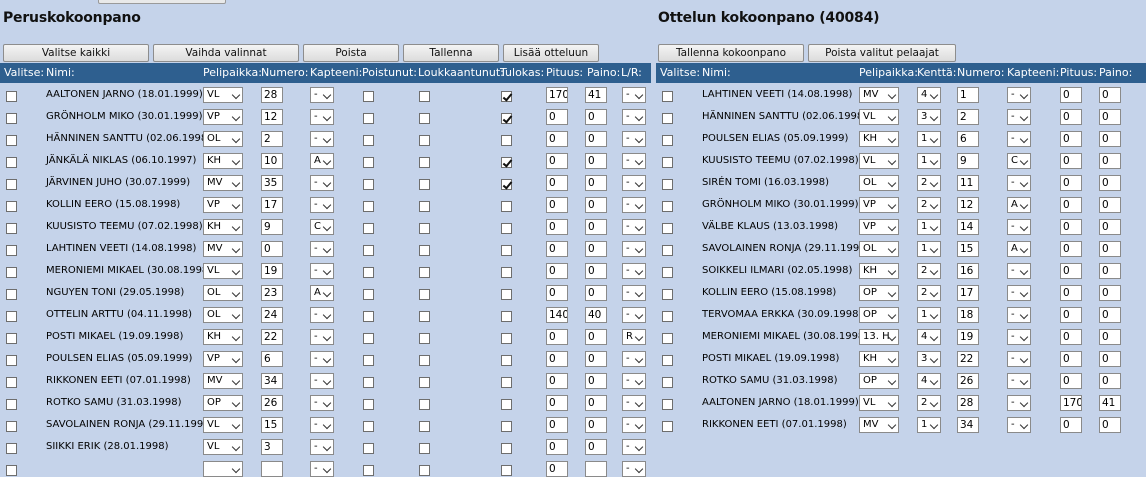 Image resolution: width=1146 pixels, height=477 pixels. Describe the element at coordinates (968, 315) in the screenshot. I see `number-input: 18` at that location.